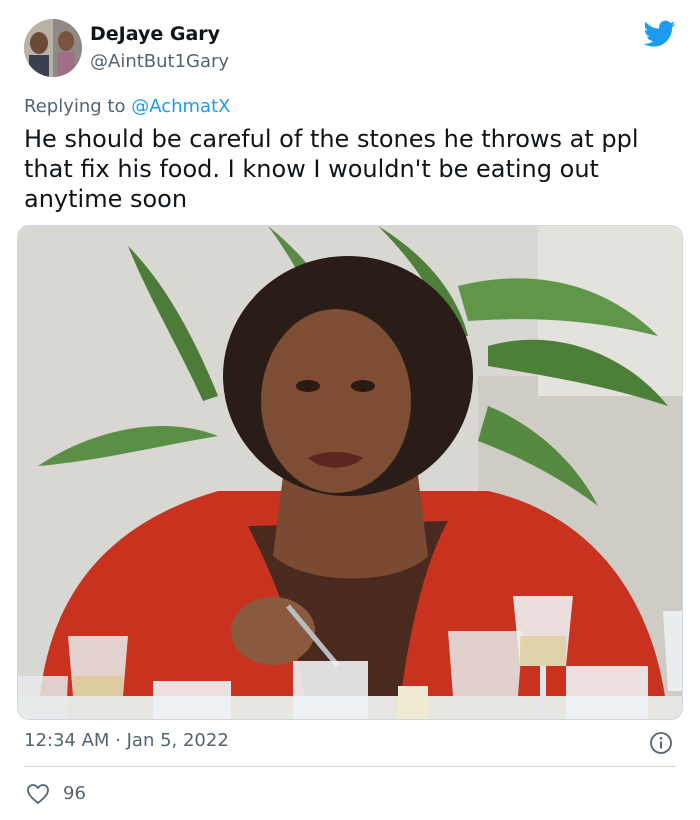 Image resolution: width=700 pixels, height=820 pixels. I want to click on replying-to: Replying to @AchmatX, so click(127, 106).